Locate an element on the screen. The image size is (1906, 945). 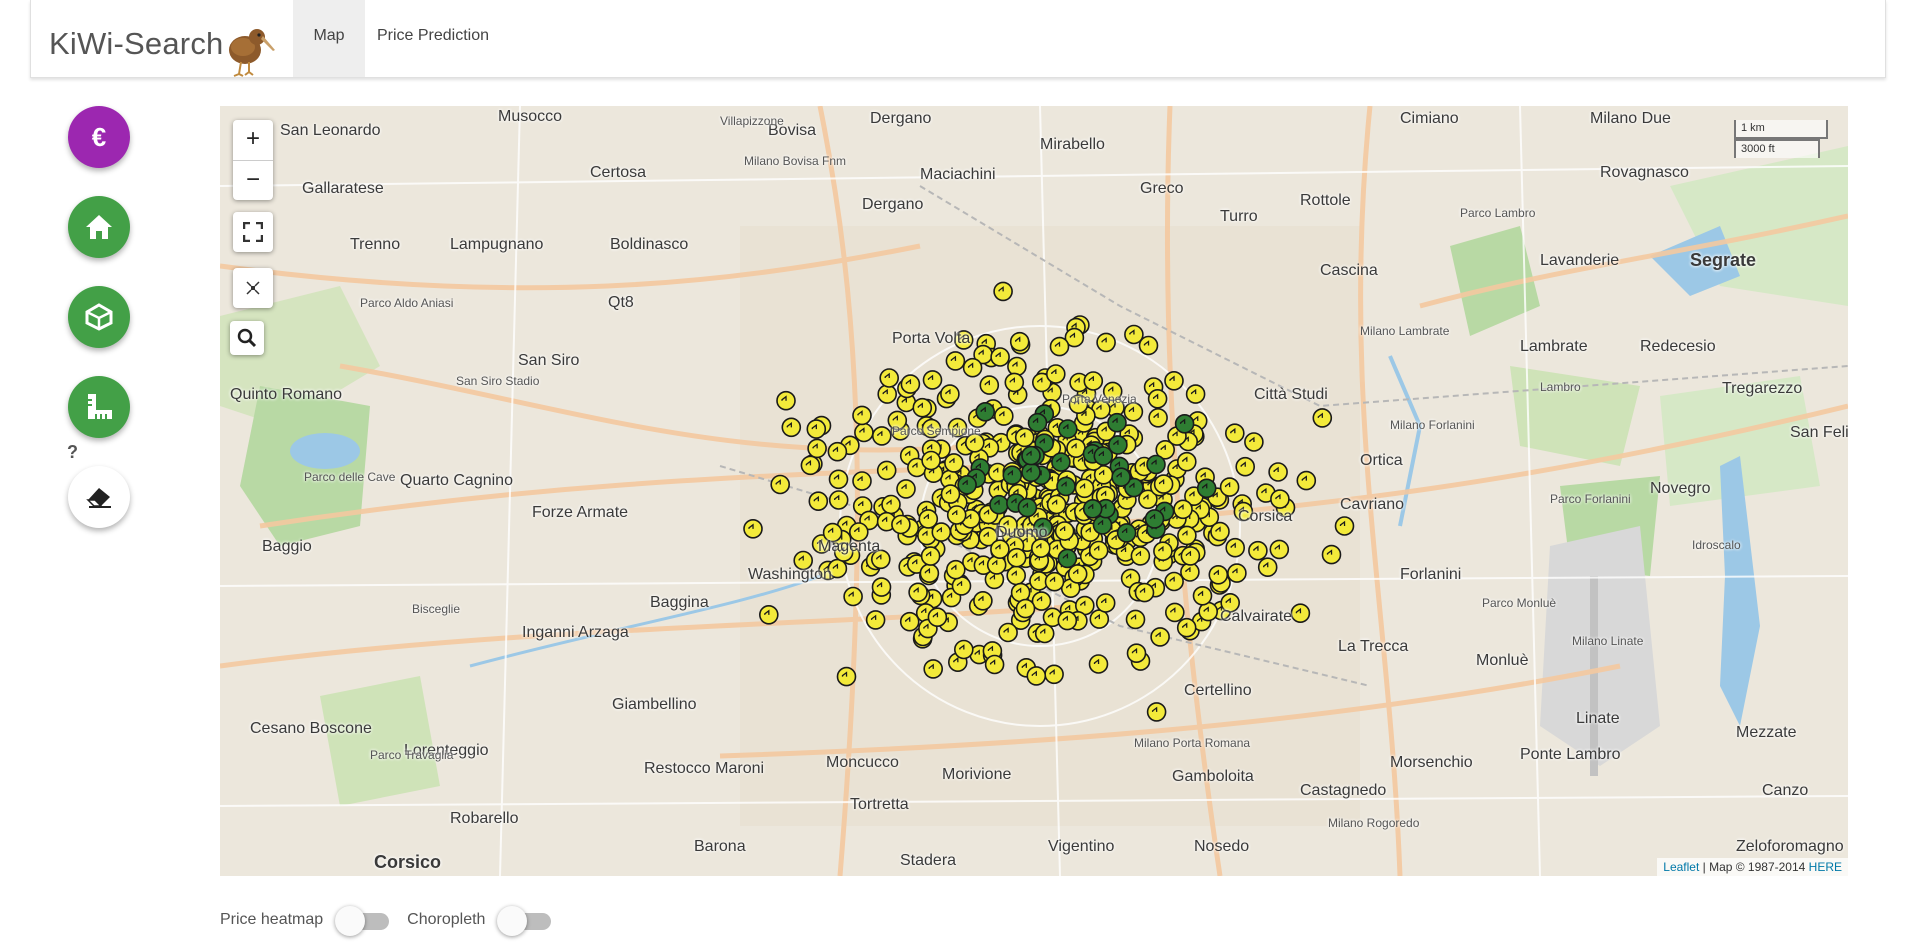
app-brand: KiWi-Search is located at coordinates (136, 44).